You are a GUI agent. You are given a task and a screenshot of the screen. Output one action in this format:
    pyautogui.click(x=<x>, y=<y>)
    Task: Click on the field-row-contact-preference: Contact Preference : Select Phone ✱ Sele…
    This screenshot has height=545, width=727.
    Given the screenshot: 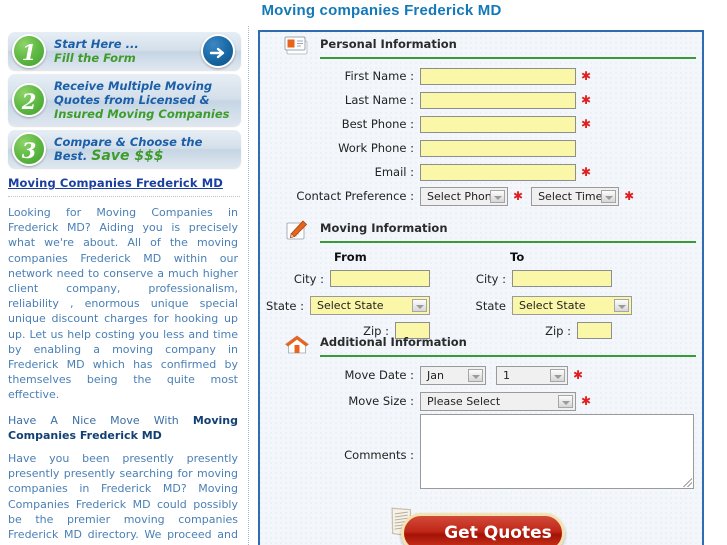 What is the action you would take?
    pyautogui.click(x=481, y=196)
    